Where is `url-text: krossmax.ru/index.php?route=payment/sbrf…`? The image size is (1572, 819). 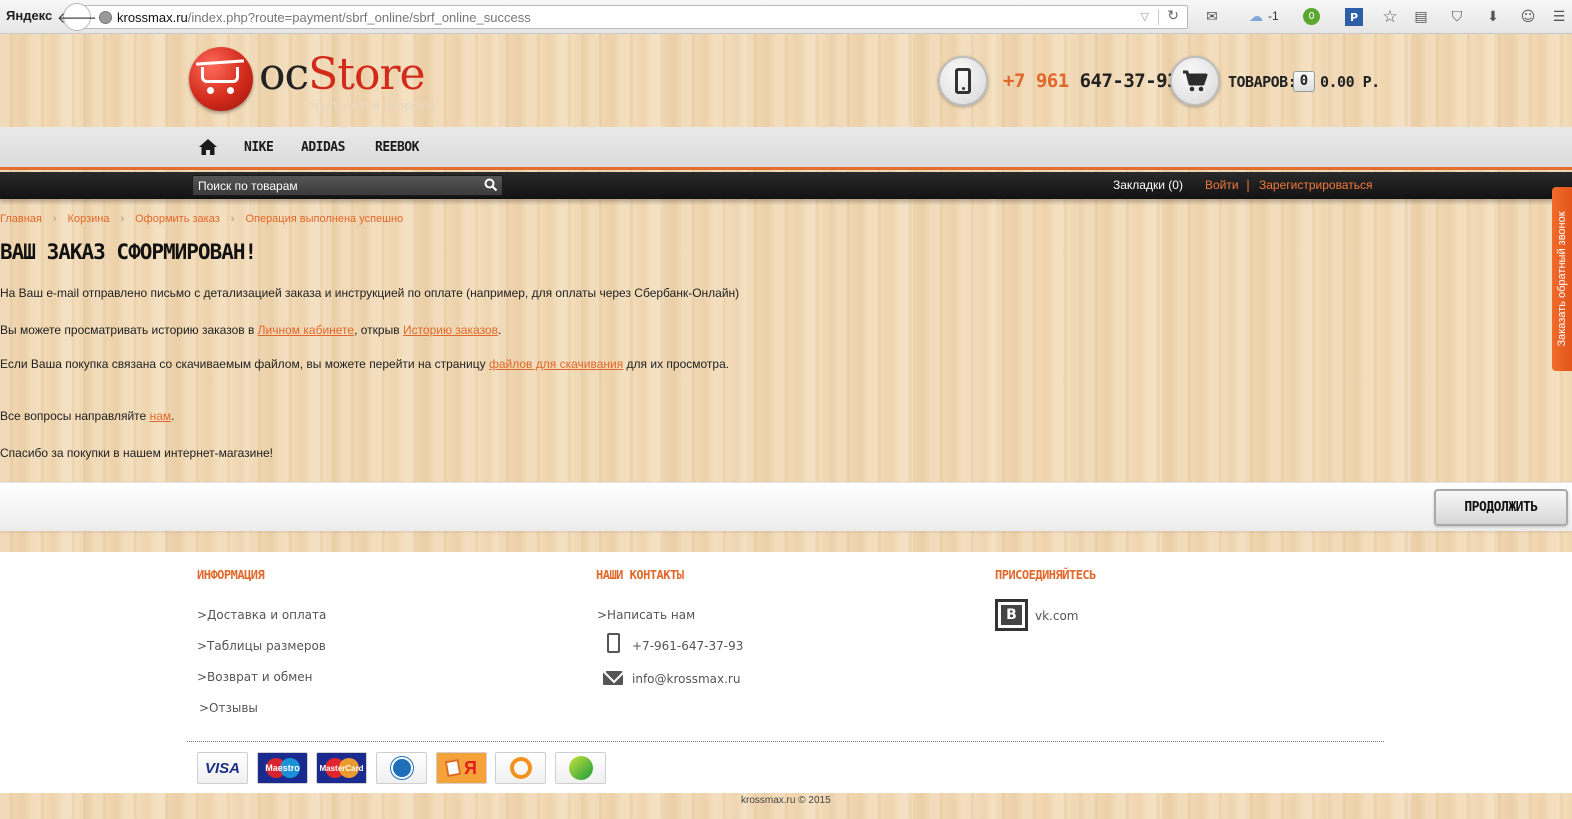 url-text: krossmax.ru/index.php?route=payment/sbrf… is located at coordinates (324, 17).